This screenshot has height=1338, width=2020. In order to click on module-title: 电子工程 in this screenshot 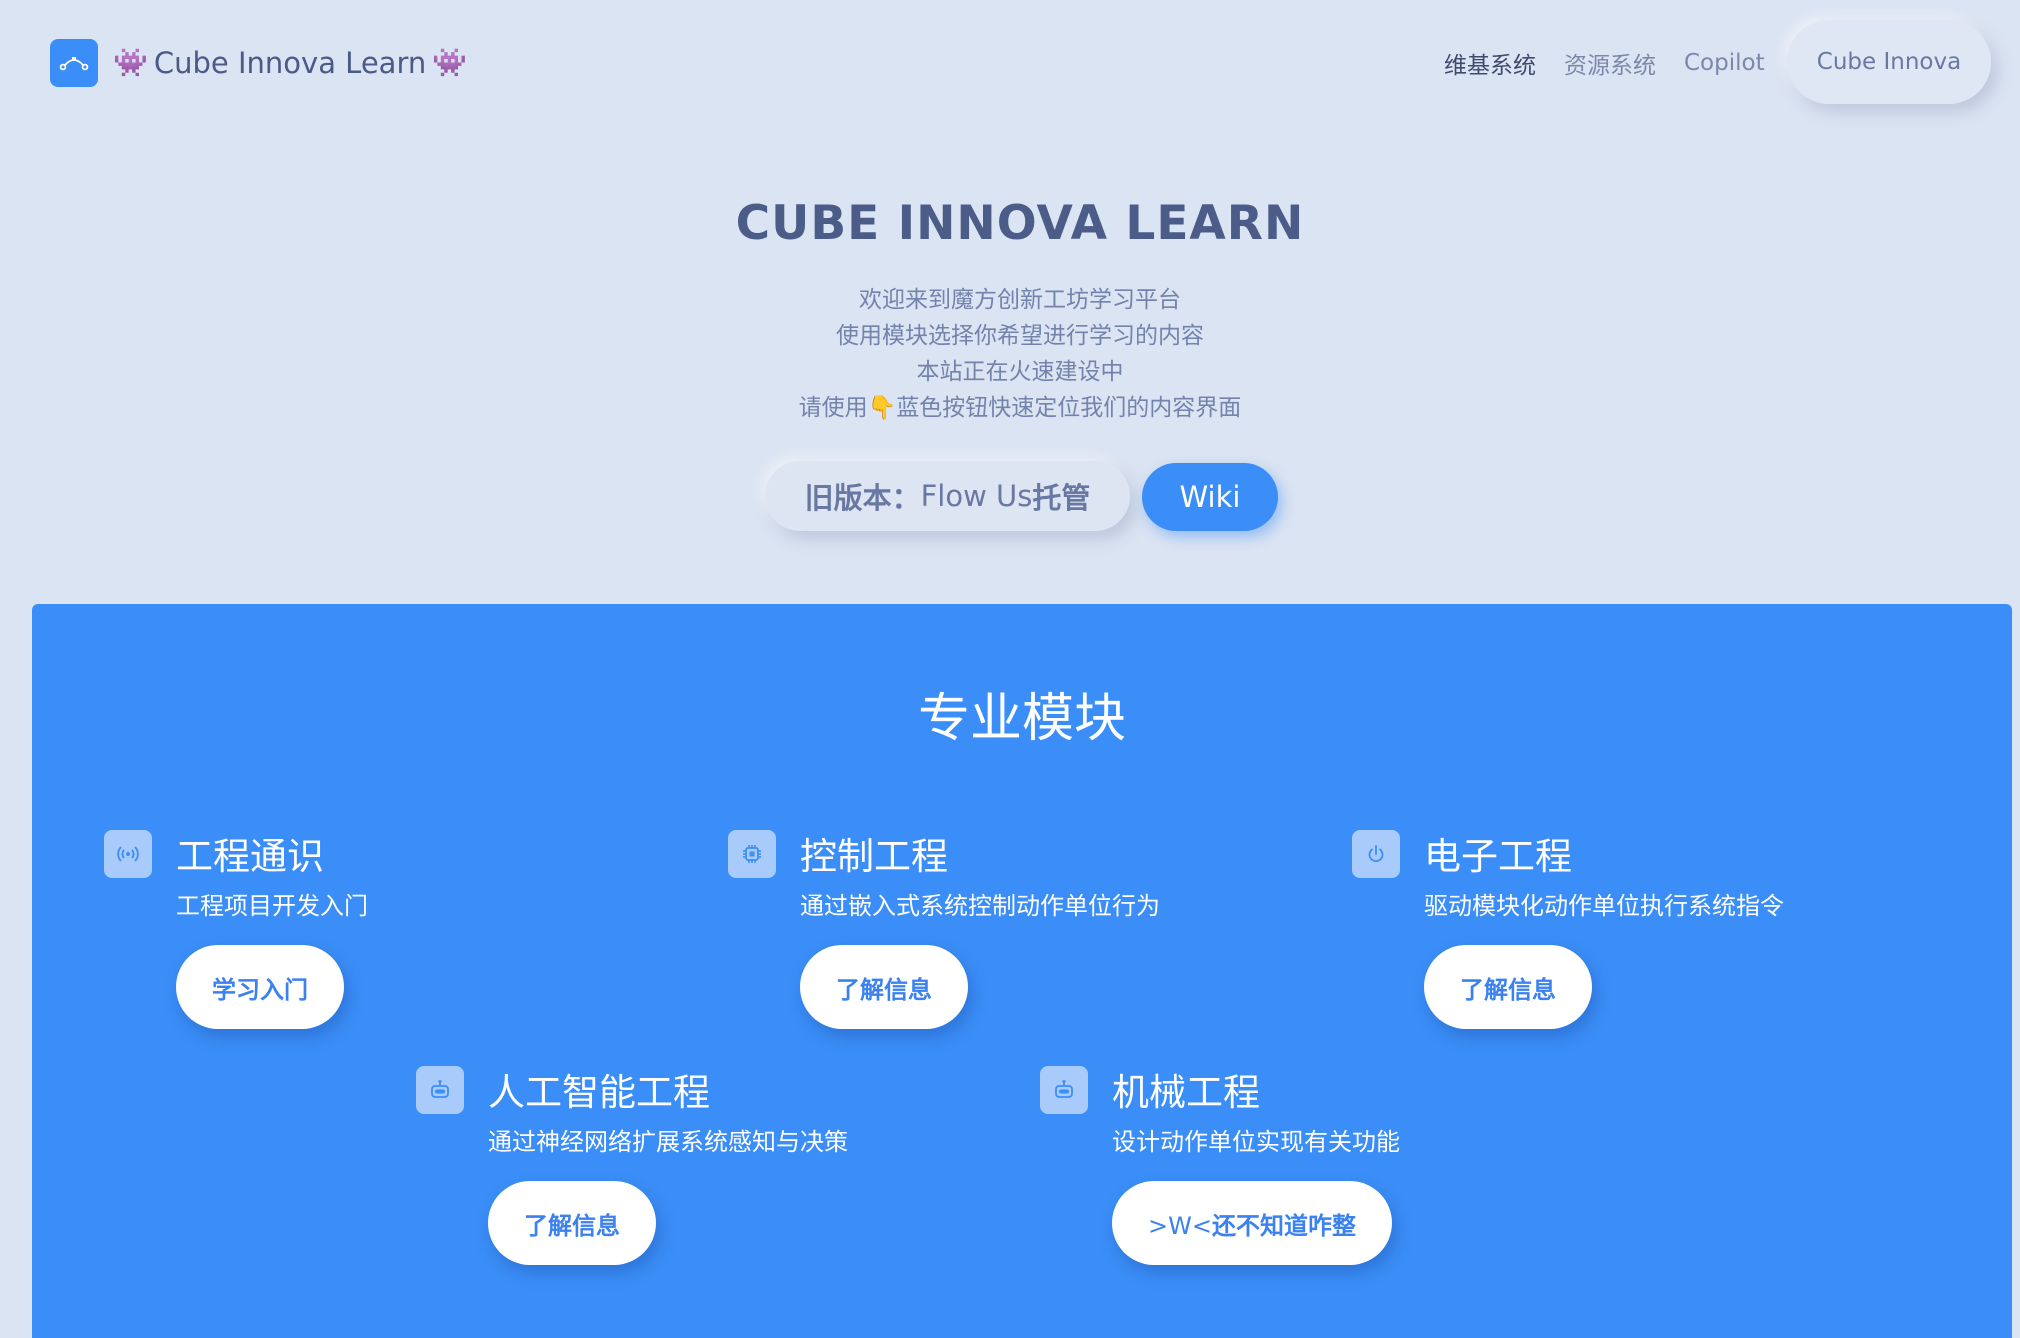, I will do `click(1498, 856)`.